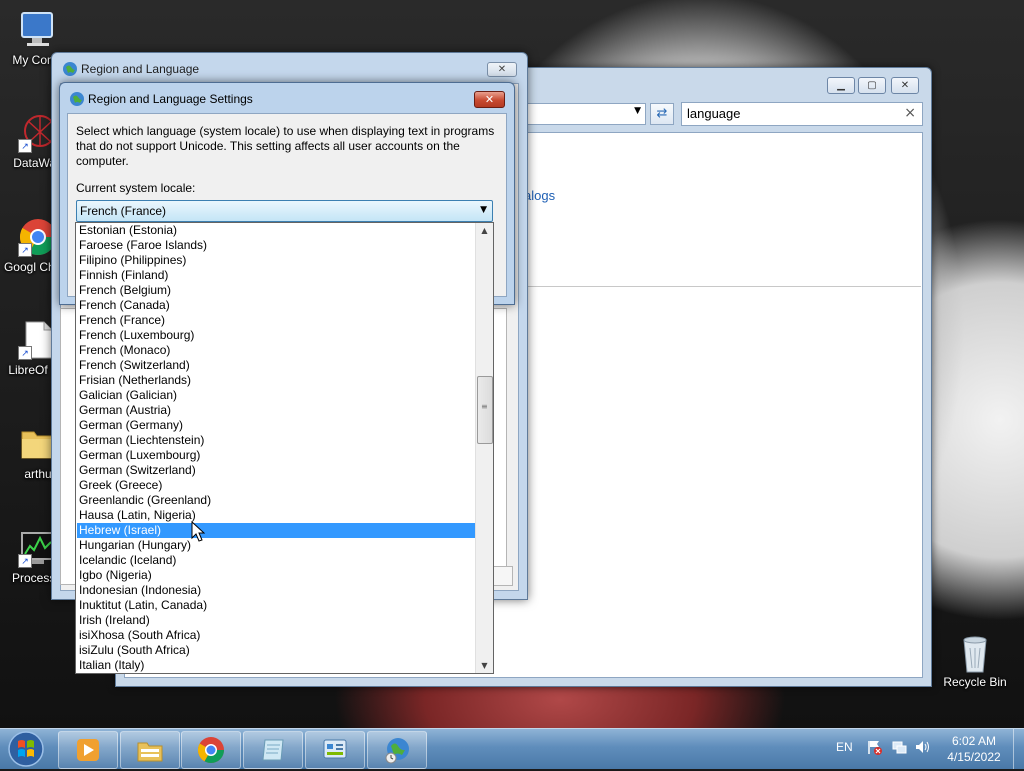  I want to click on notepad-icon, so click(273, 750).